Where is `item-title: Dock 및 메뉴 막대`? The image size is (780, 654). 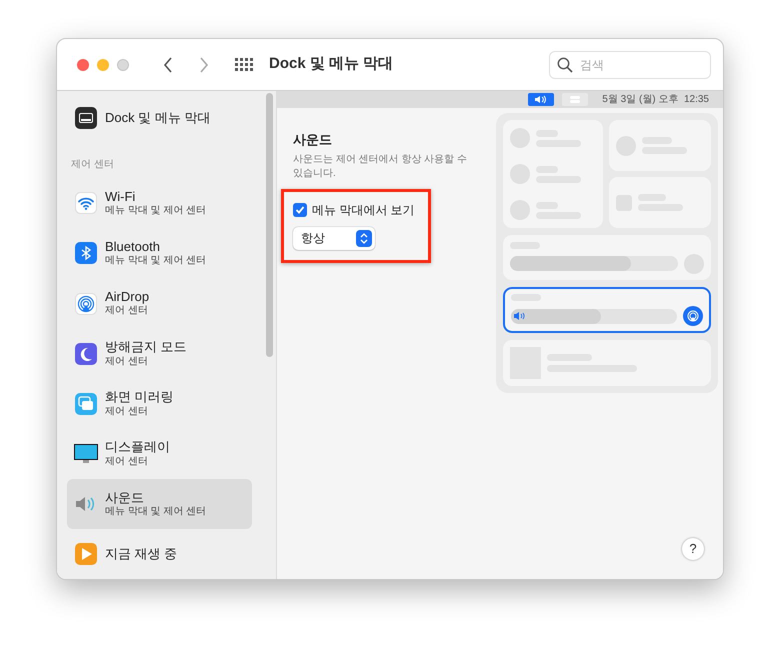
item-title: Dock 및 메뉴 막대 is located at coordinates (157, 118).